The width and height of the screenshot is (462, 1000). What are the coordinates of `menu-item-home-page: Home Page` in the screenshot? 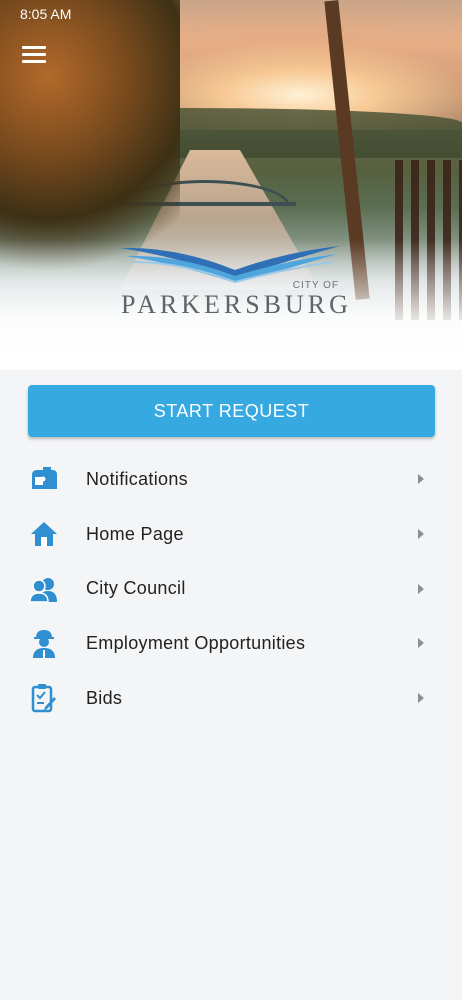 It's located at (231, 534).